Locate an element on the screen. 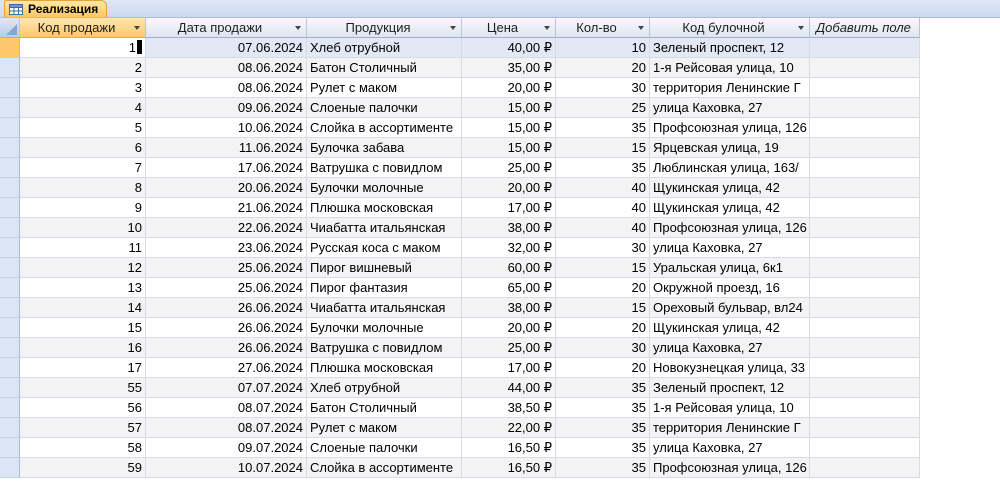 The width and height of the screenshot is (1000, 483). cell-cena: 44,00 ₽ is located at coordinates (509, 388).